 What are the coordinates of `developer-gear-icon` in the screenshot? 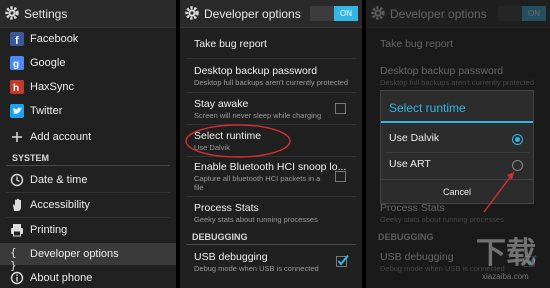 It's located at (192, 13).